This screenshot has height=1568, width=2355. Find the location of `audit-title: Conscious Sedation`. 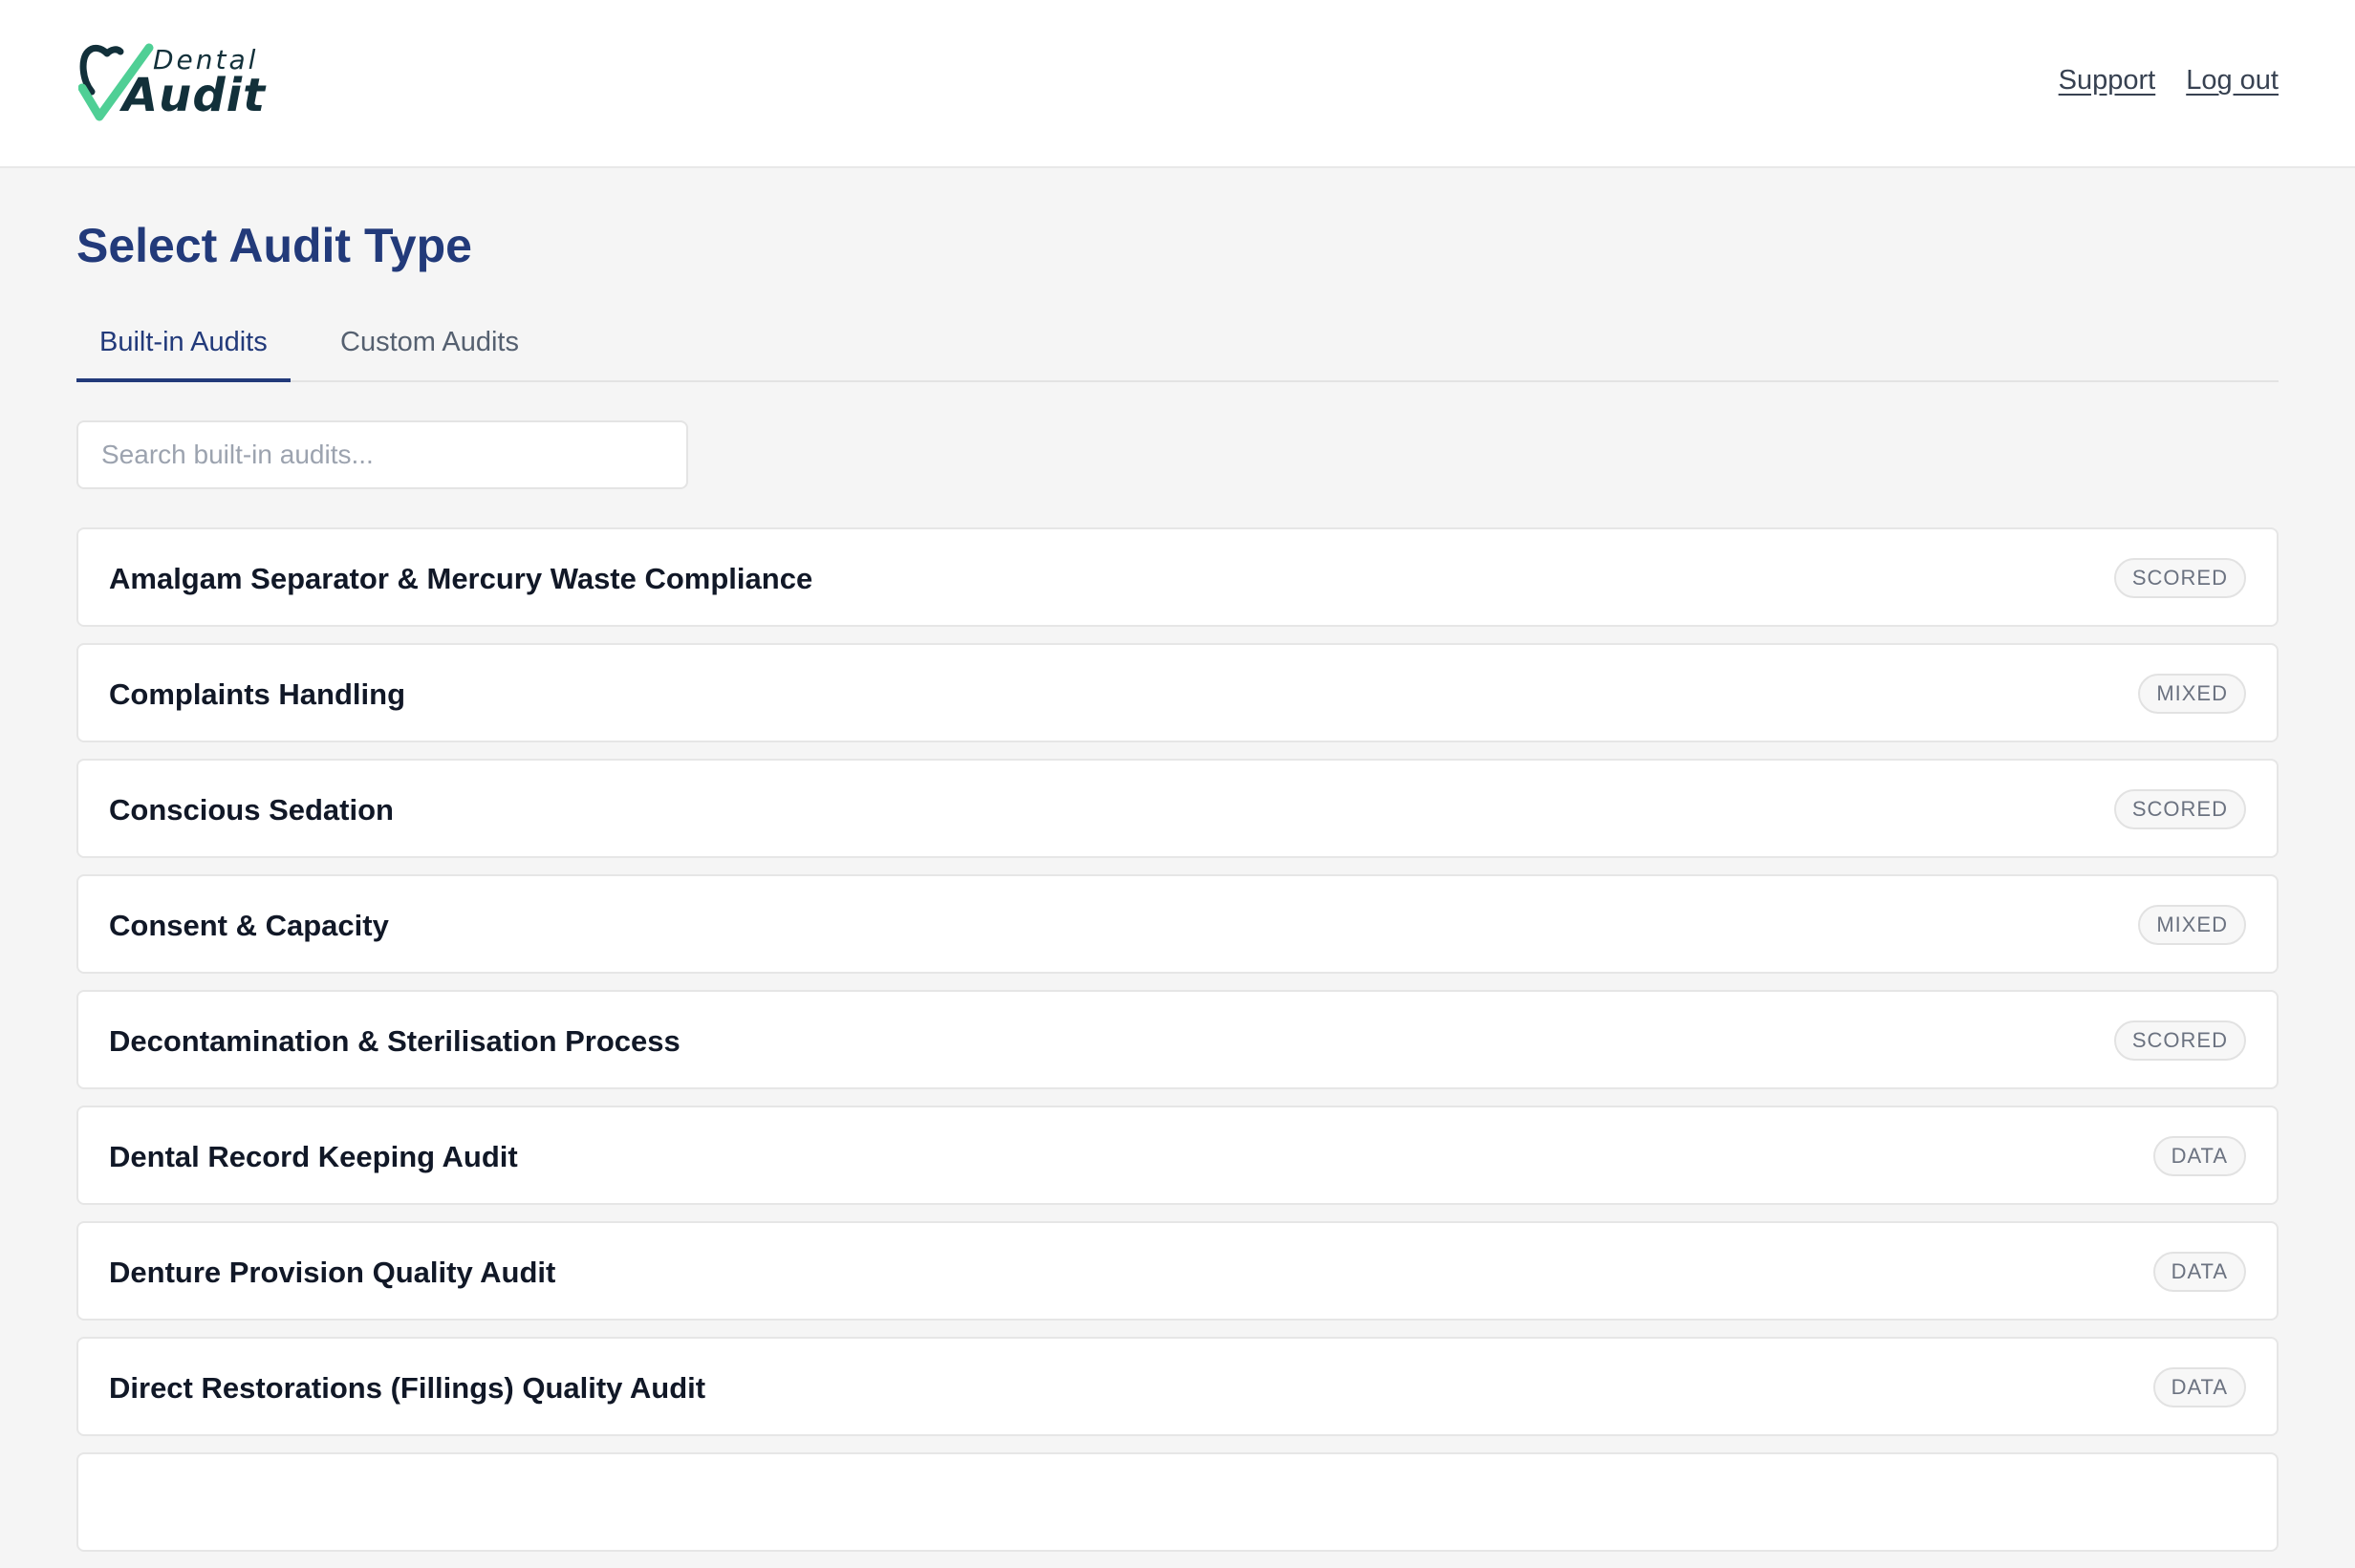

audit-title: Conscious Sedation is located at coordinates (251, 810).